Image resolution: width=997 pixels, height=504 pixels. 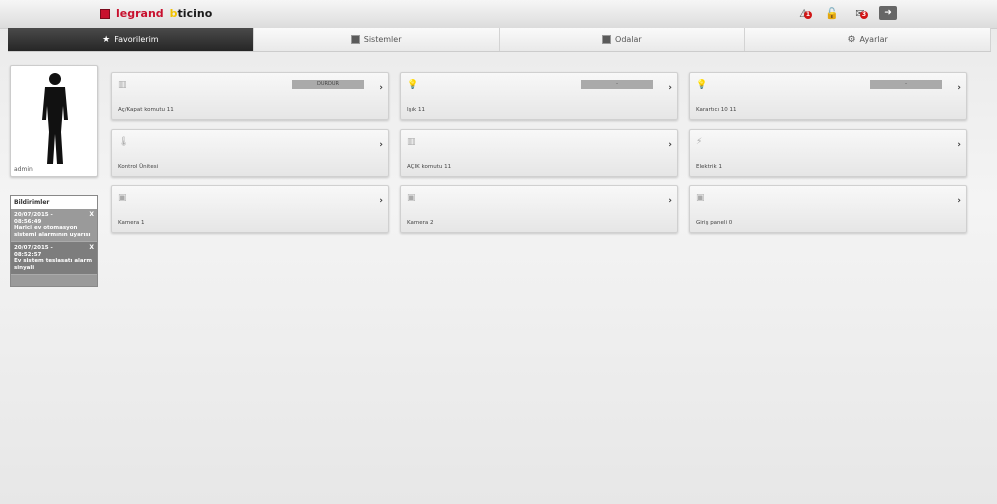 What do you see at coordinates (716, 110) in the screenshot?
I see `tile-label: Karartıcı 10 11` at bounding box center [716, 110].